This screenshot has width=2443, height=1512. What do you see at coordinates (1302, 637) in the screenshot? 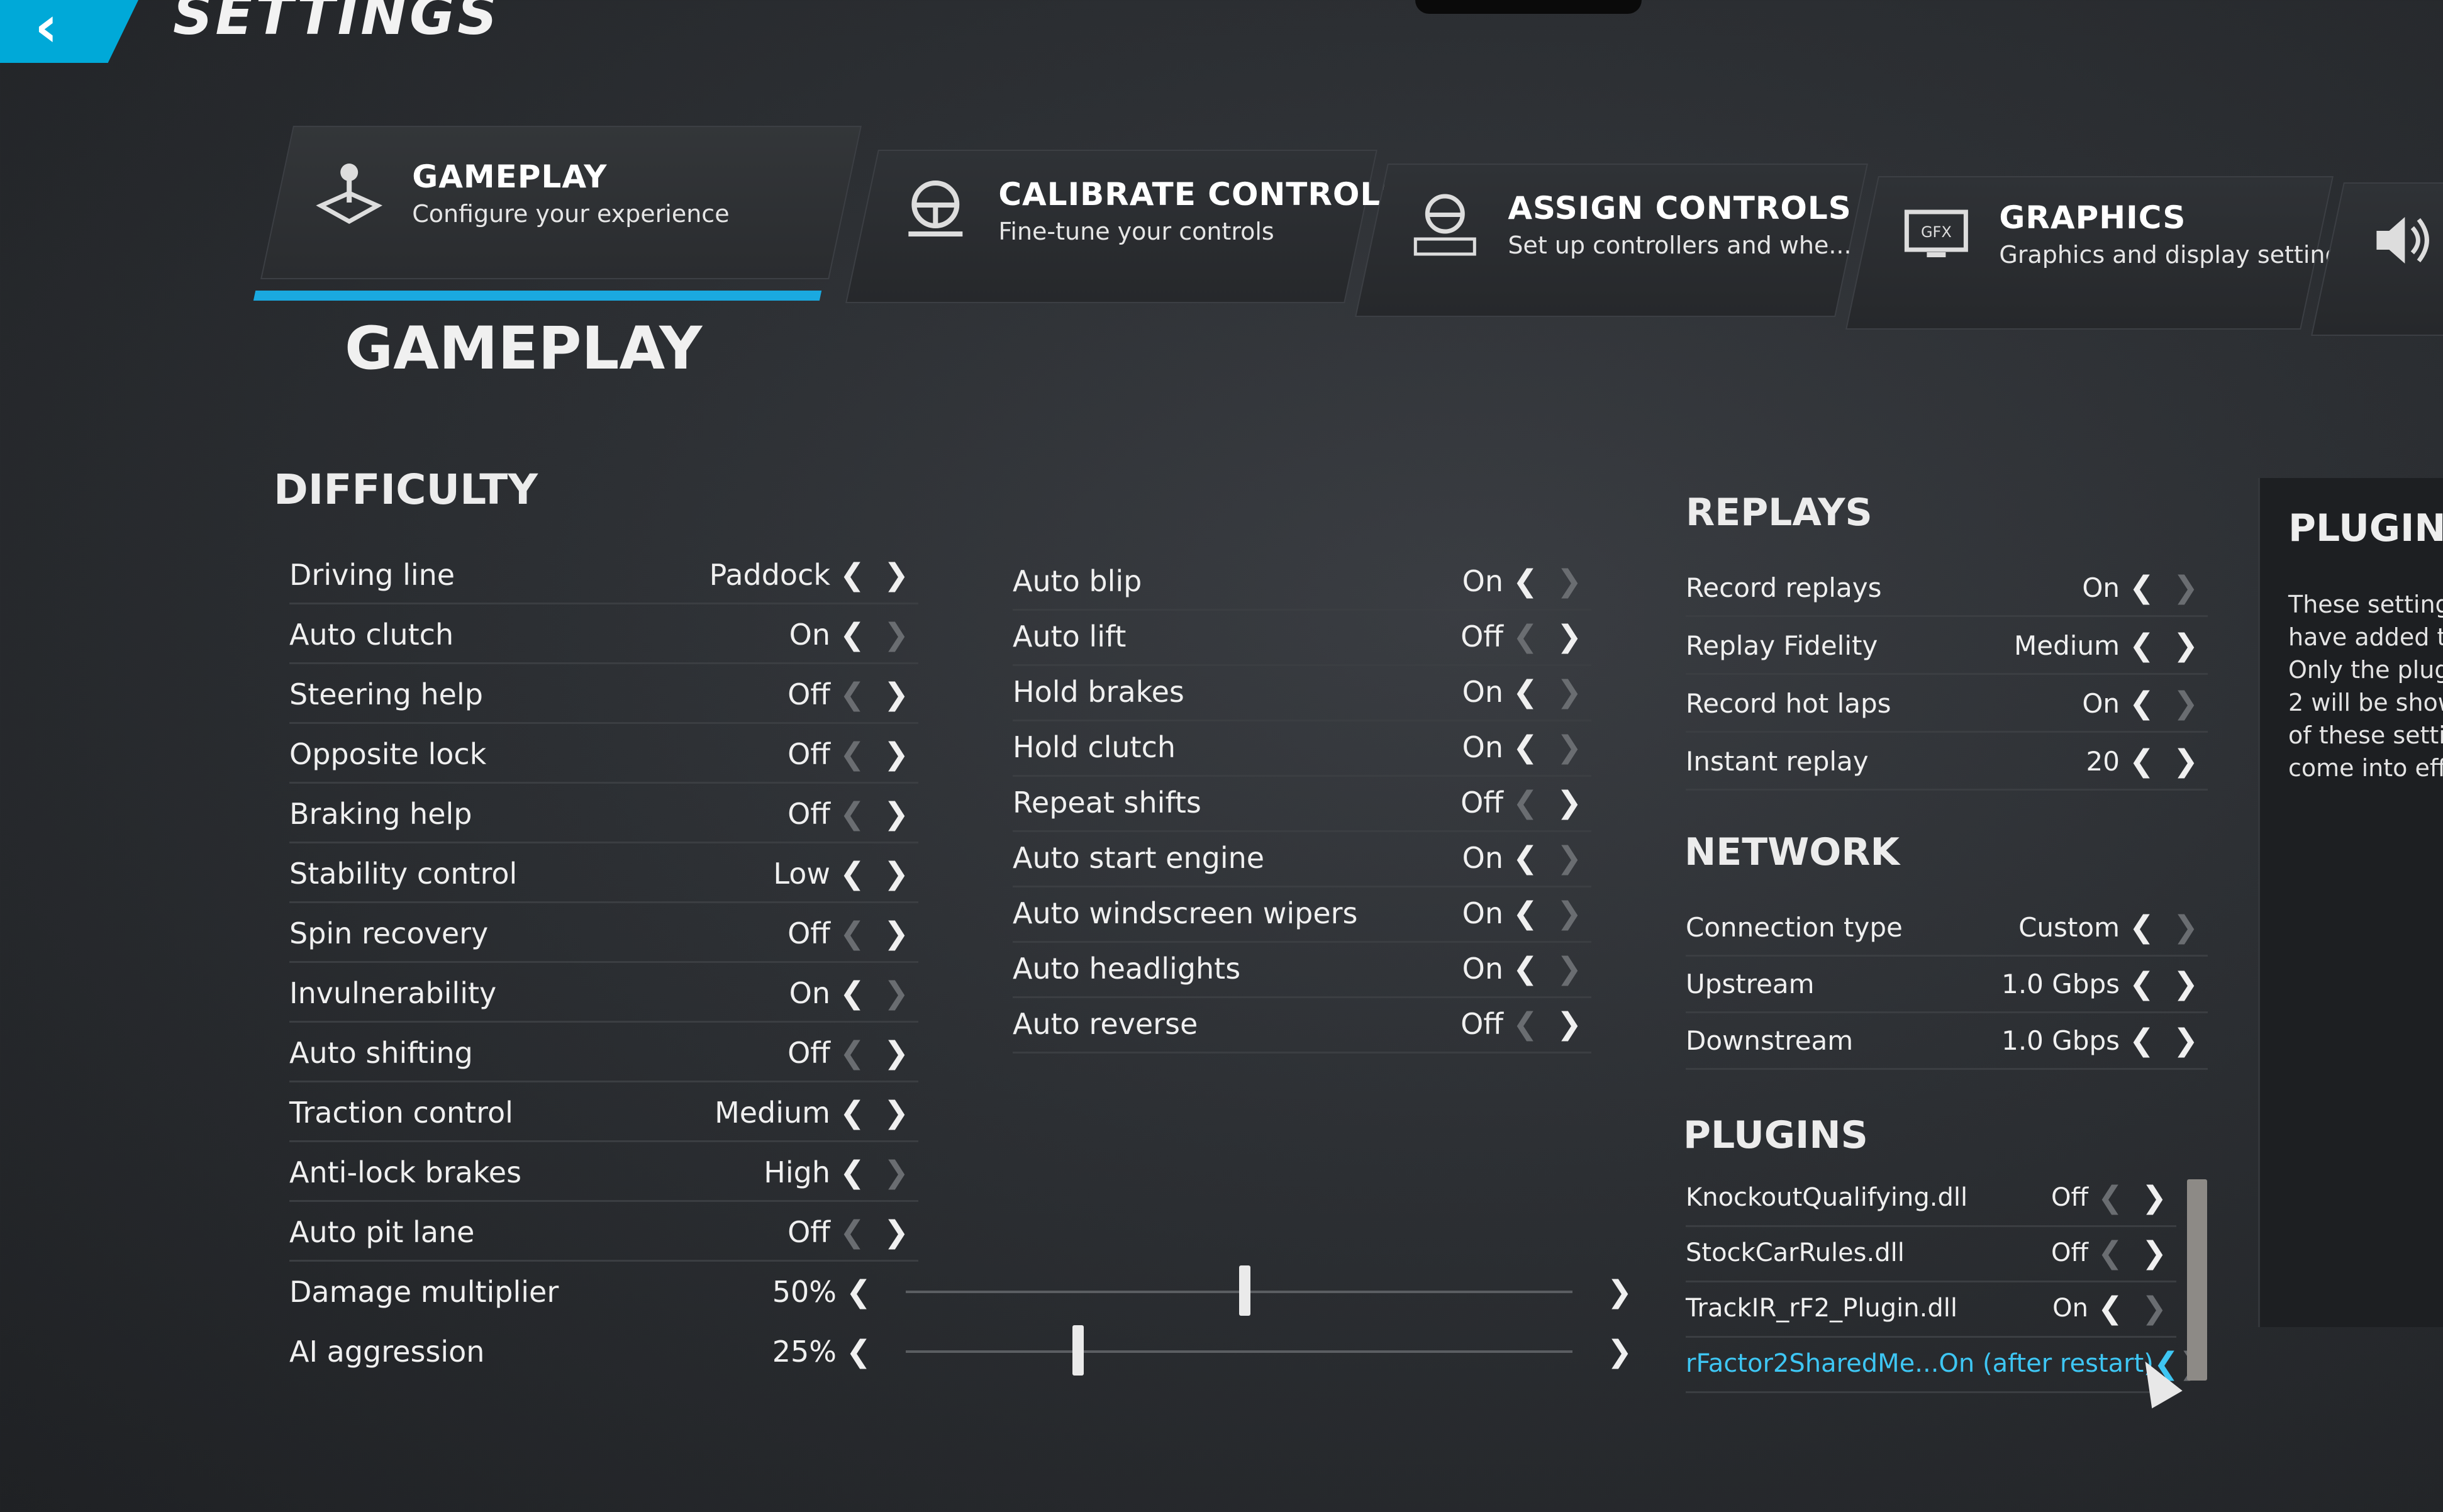
I see `assist-row: Auto lift Off ❮ ❯` at bounding box center [1302, 637].